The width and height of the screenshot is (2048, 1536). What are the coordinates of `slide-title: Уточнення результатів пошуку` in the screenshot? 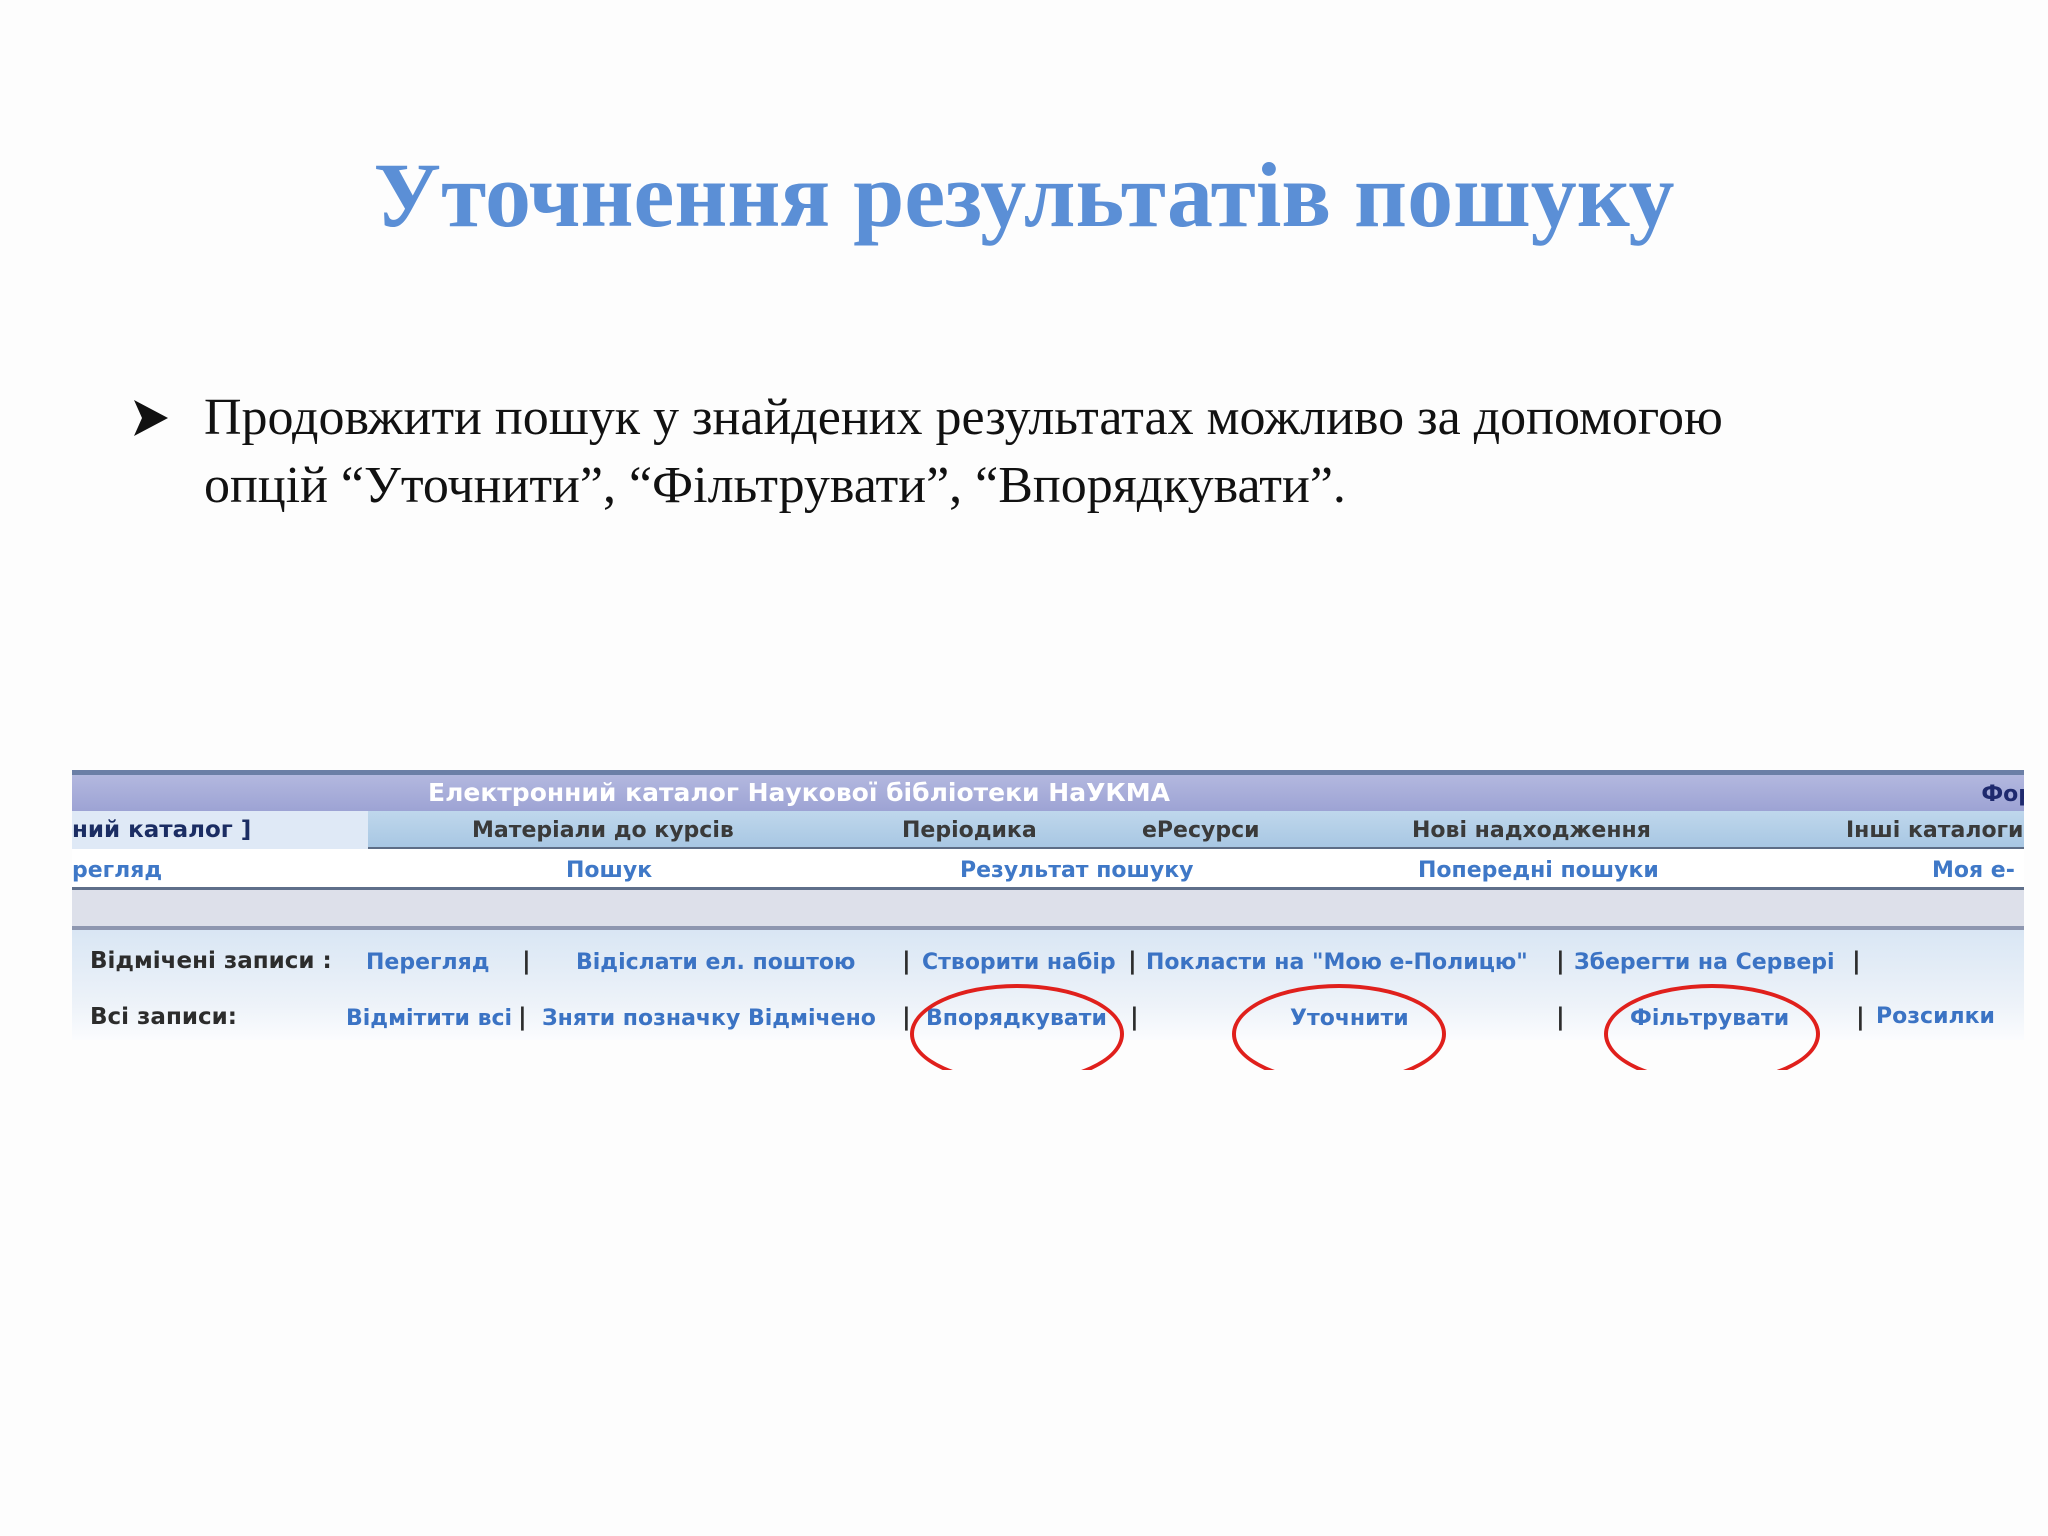 It's located at (1024, 195).